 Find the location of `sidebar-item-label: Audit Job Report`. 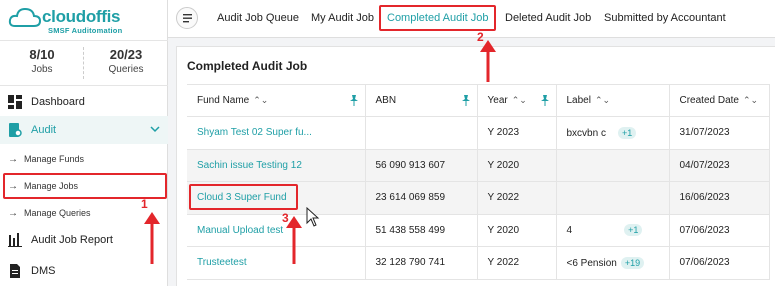

sidebar-item-label: Audit Job Report is located at coordinates (72, 240).